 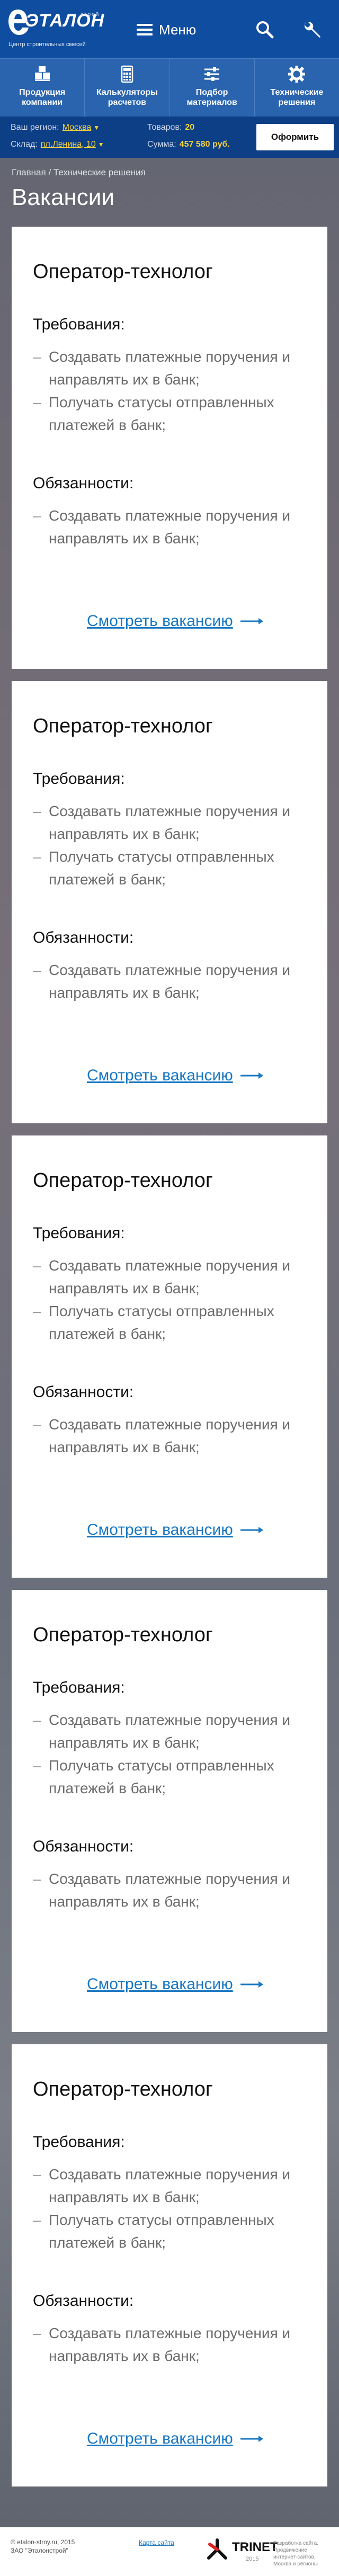 I want to click on nav-materials: Подбор материалов, so click(x=212, y=88).